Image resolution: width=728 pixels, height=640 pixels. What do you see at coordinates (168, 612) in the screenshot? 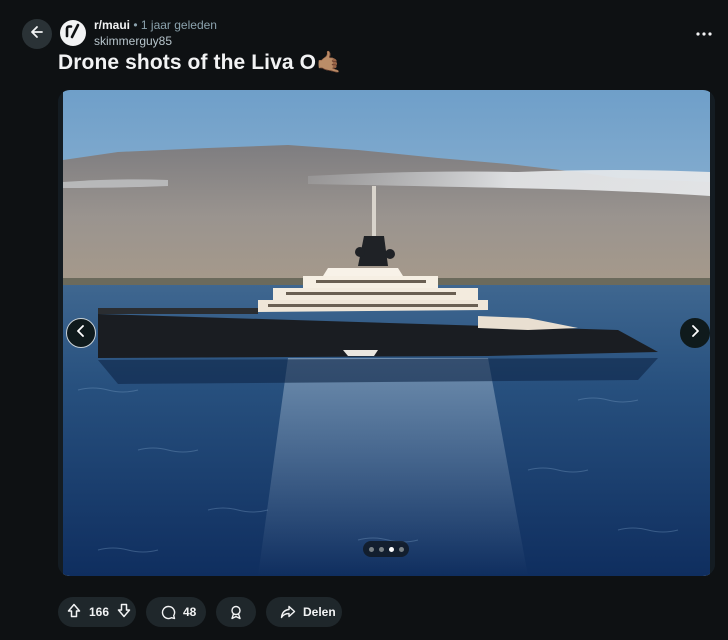
I see `comment-icon` at bounding box center [168, 612].